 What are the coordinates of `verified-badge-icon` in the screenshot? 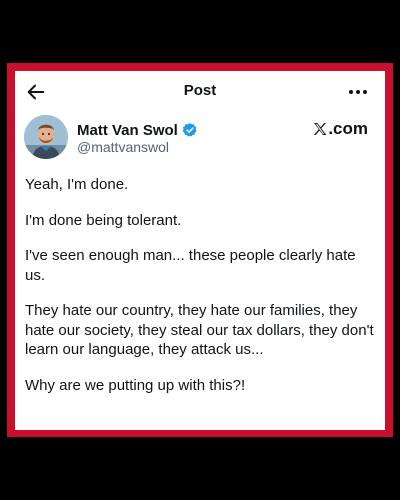 It's located at (189, 130).